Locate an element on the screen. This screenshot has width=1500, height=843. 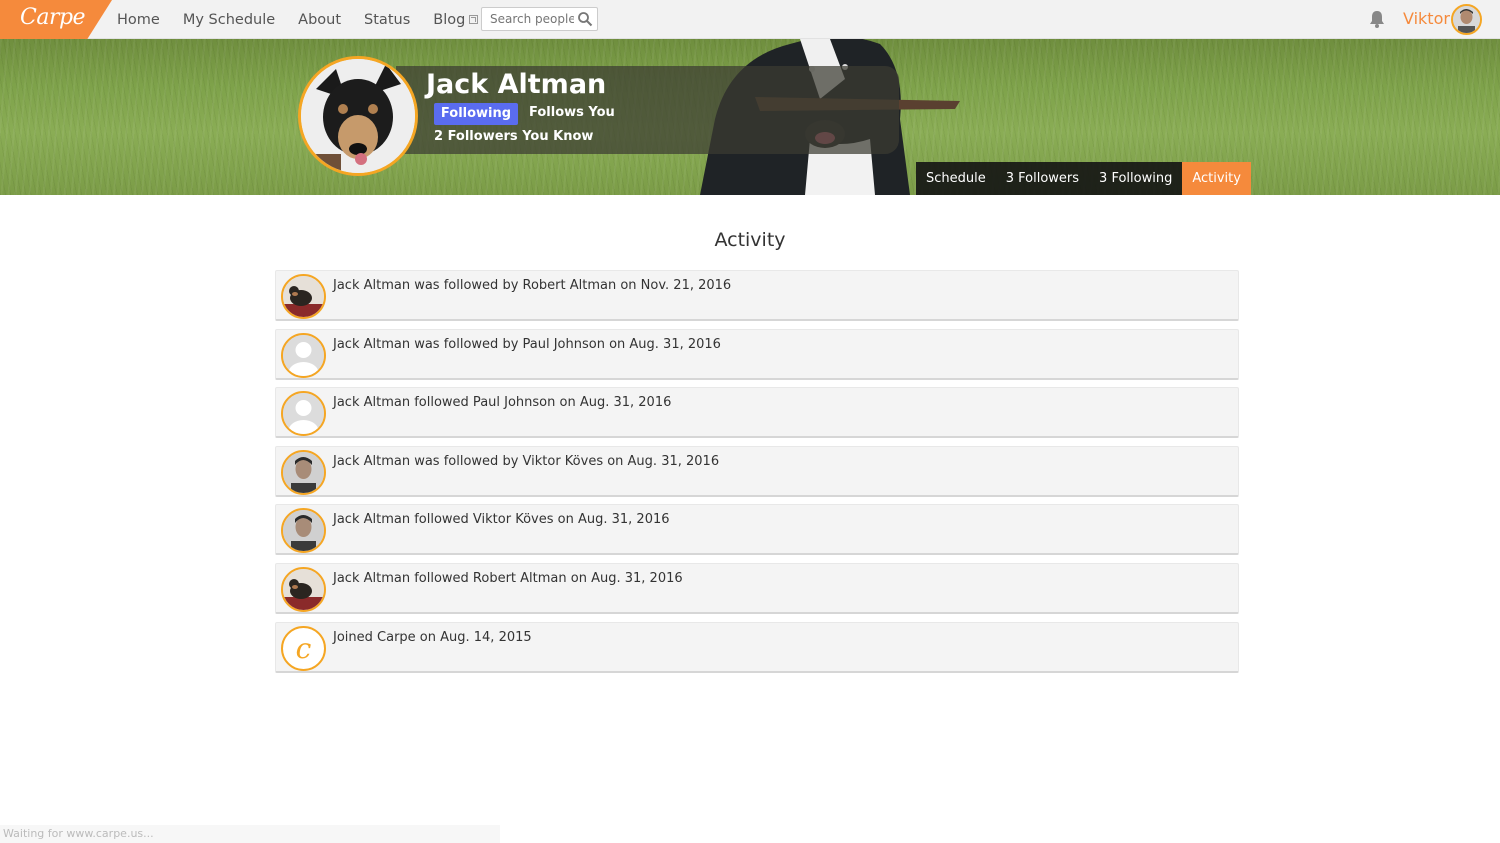
activity-heading: Activity is located at coordinates (750, 240).